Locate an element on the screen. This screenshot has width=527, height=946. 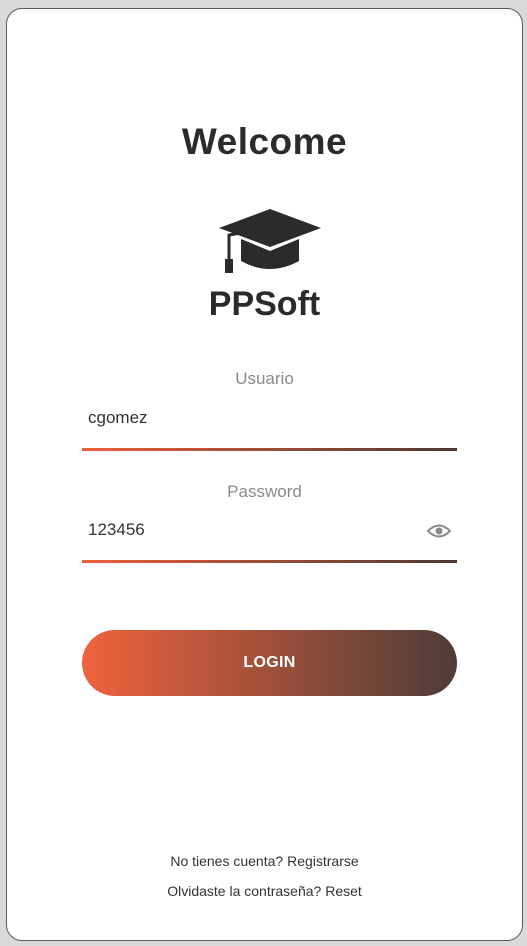
welcome-title: Welcome is located at coordinates (264, 141).